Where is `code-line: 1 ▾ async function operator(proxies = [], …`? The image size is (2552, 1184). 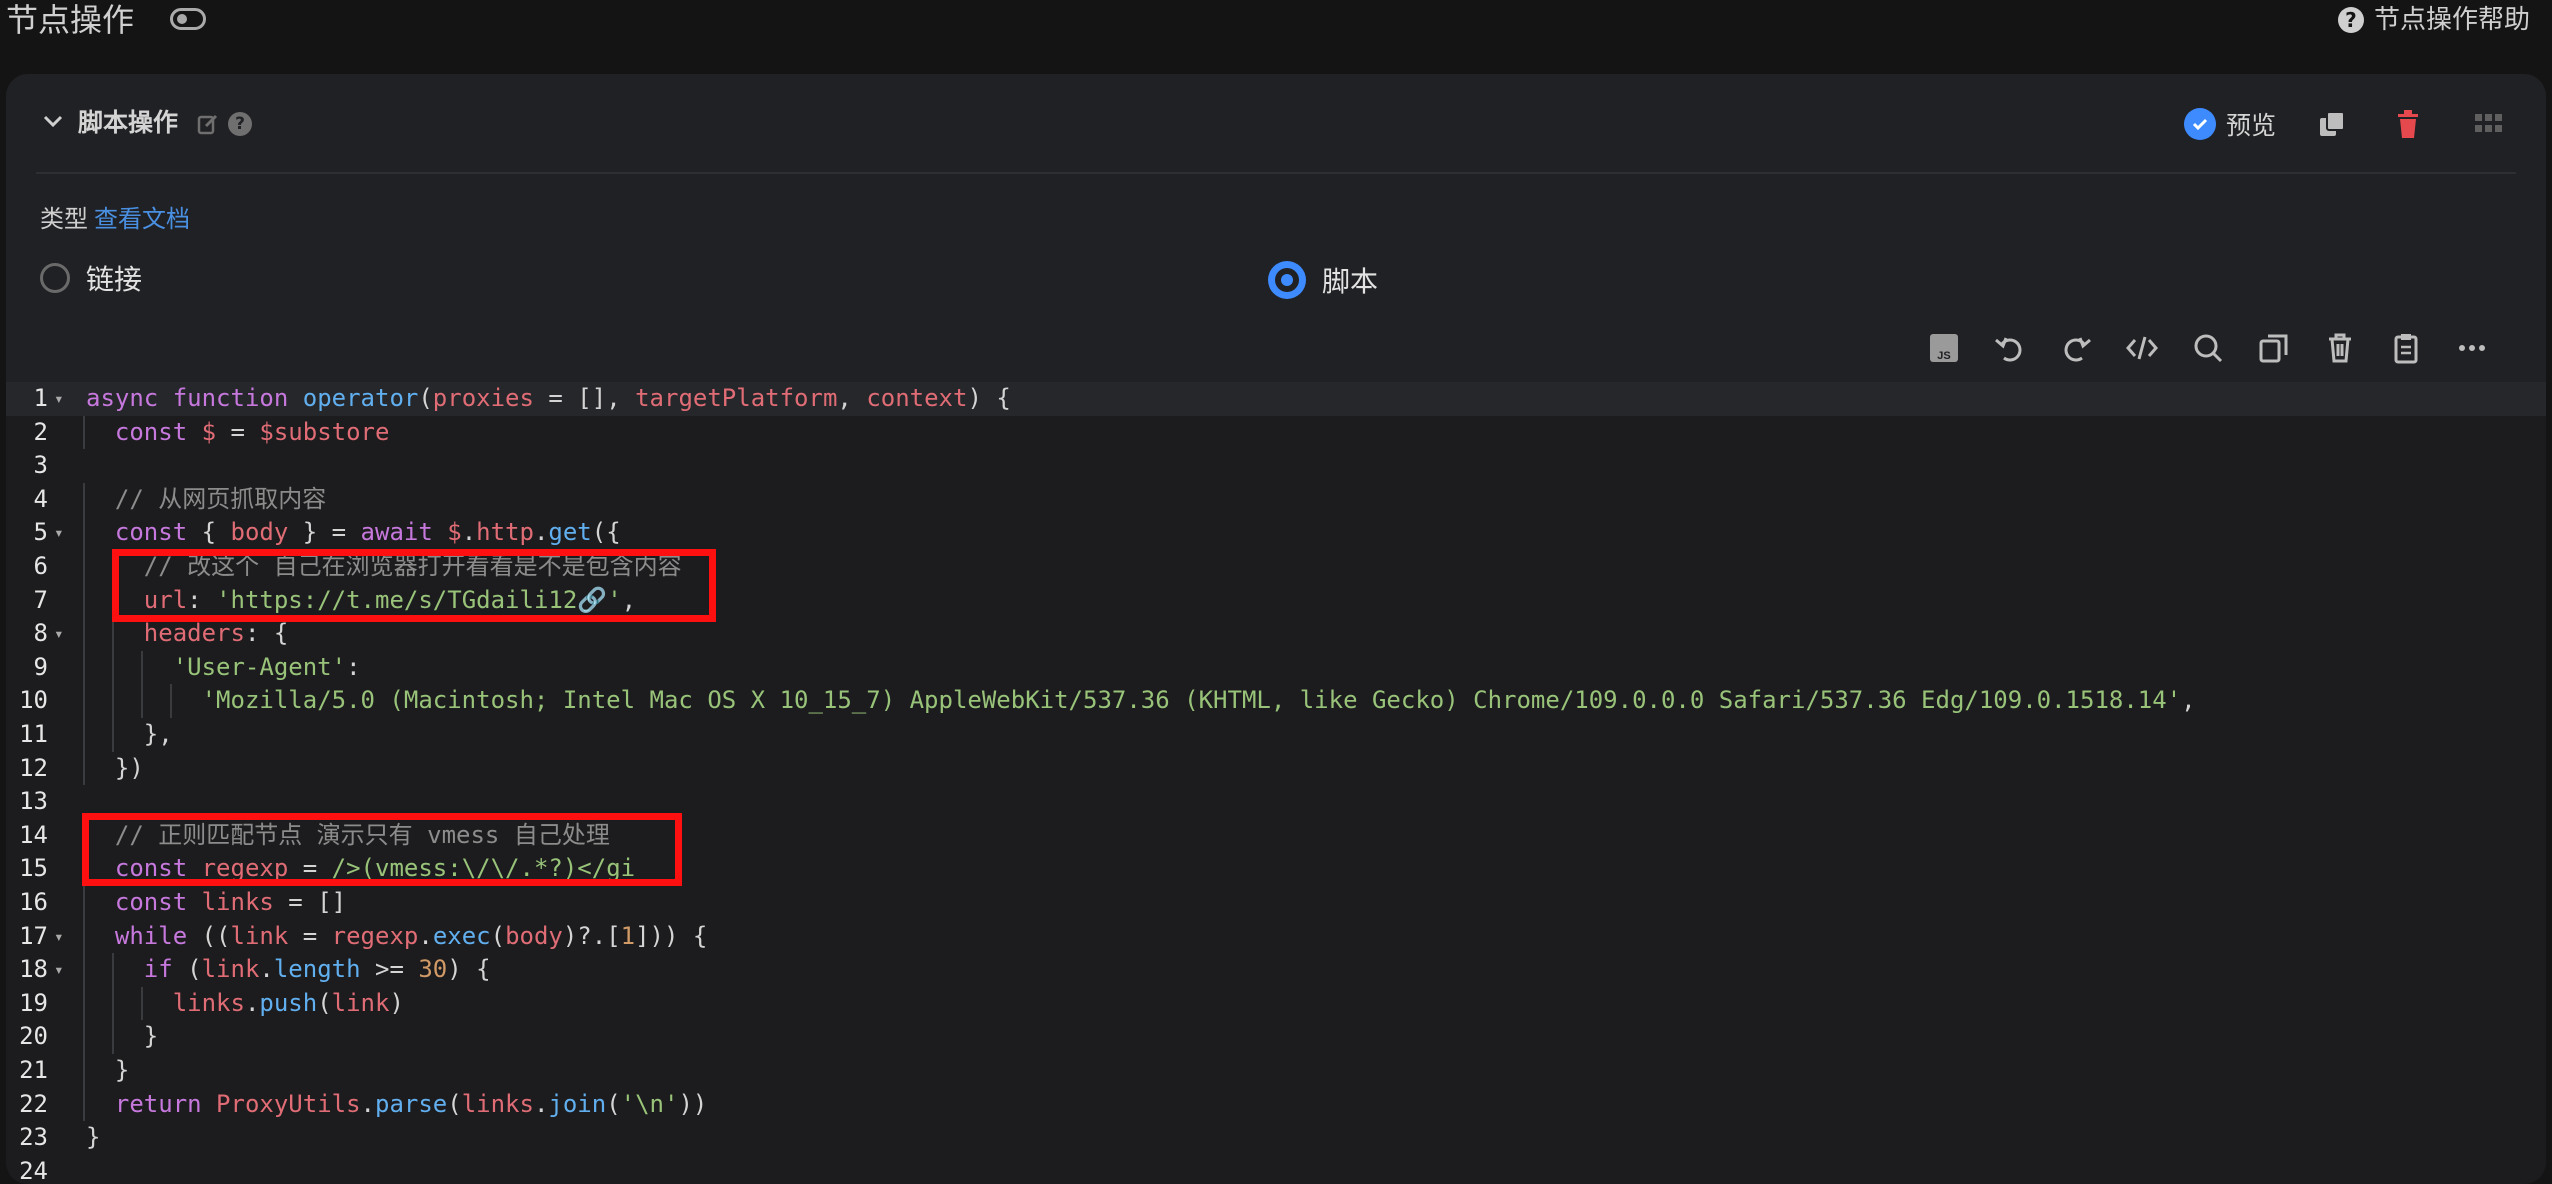 code-line: 1 ▾ async function operator(proxies = [], … is located at coordinates (1276, 399).